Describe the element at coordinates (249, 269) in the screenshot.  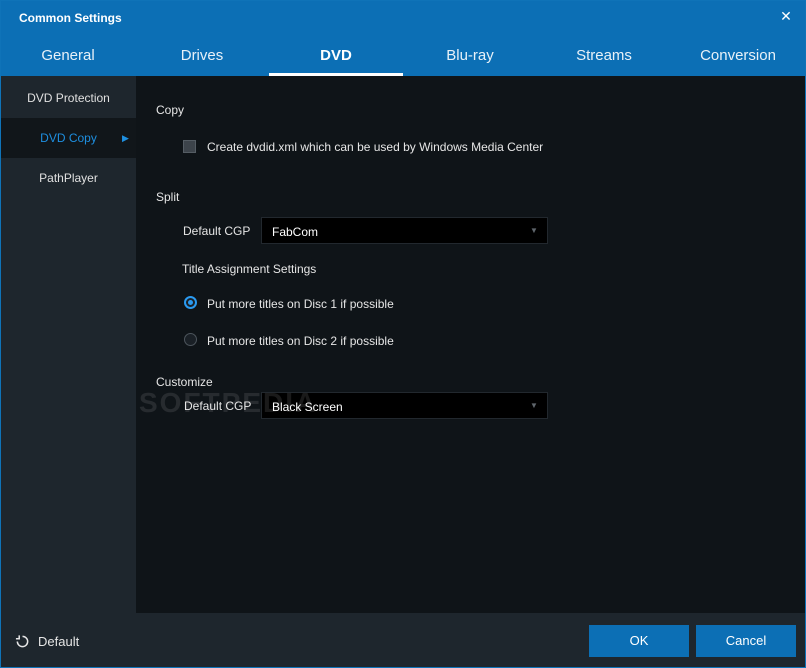
I see `title-assignment-label: Title Assignment Settings` at that location.